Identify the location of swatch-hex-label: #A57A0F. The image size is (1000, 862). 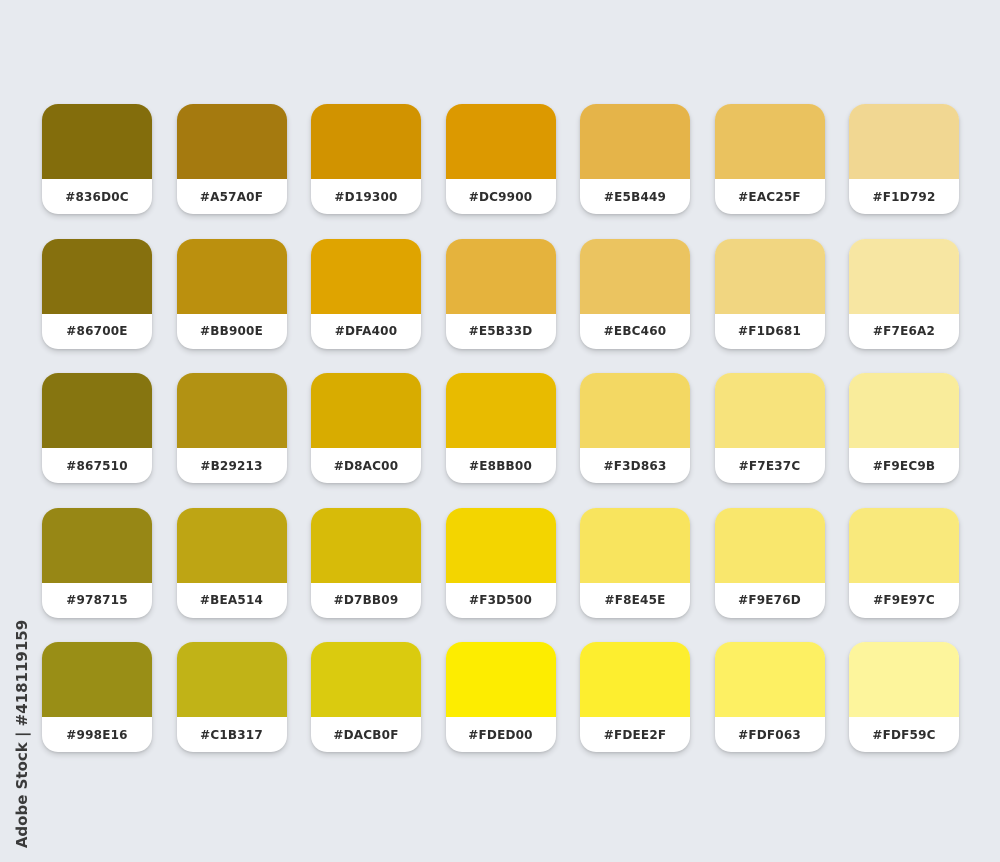
(231, 196).